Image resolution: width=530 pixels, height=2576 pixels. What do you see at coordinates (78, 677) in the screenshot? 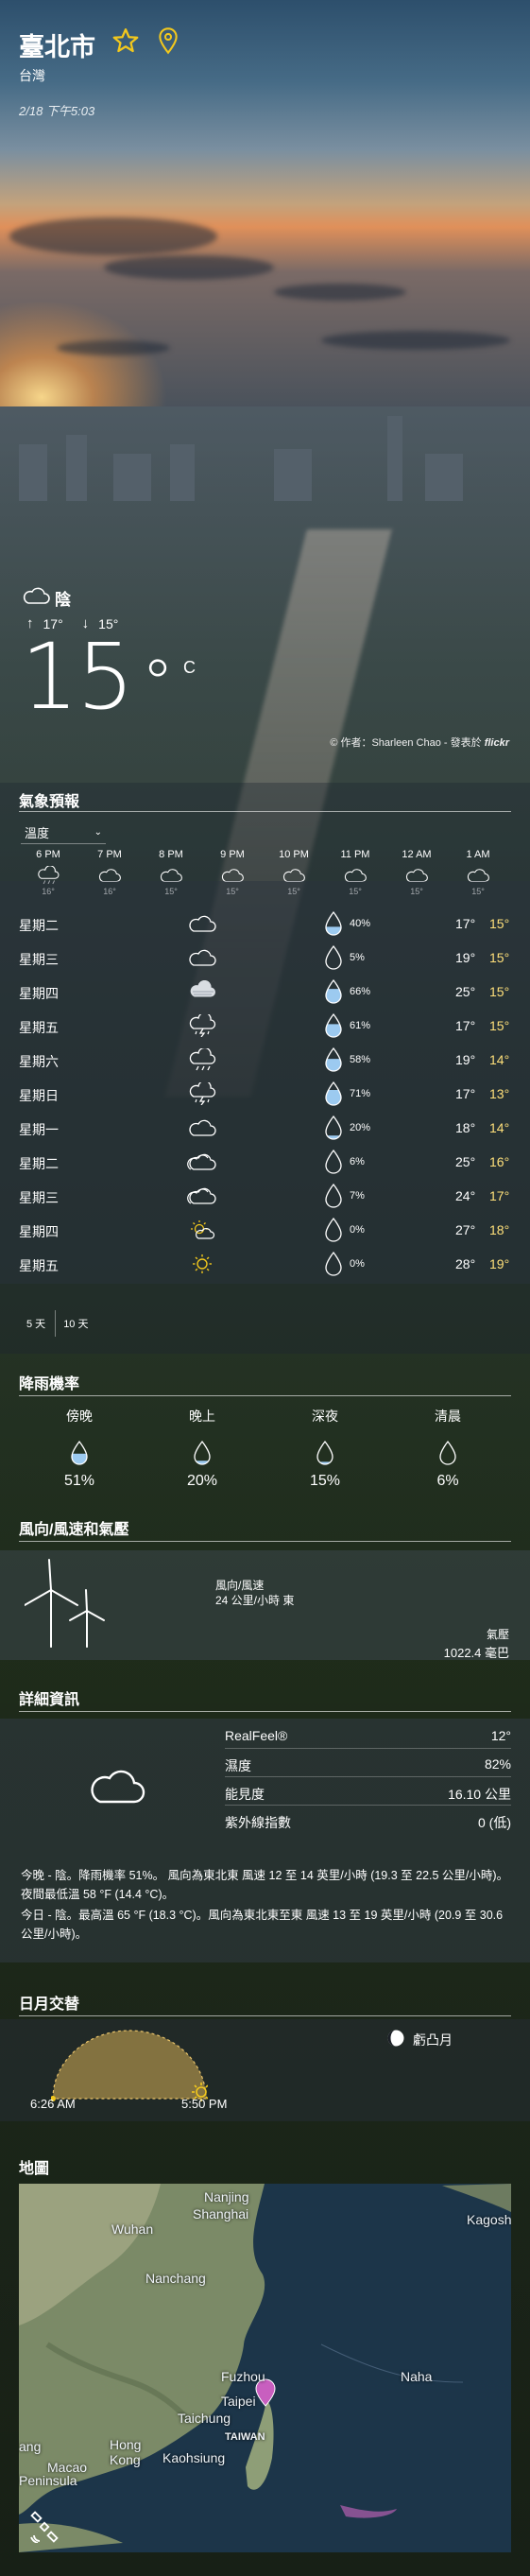
I see `current-temperature: 15` at bounding box center [78, 677].